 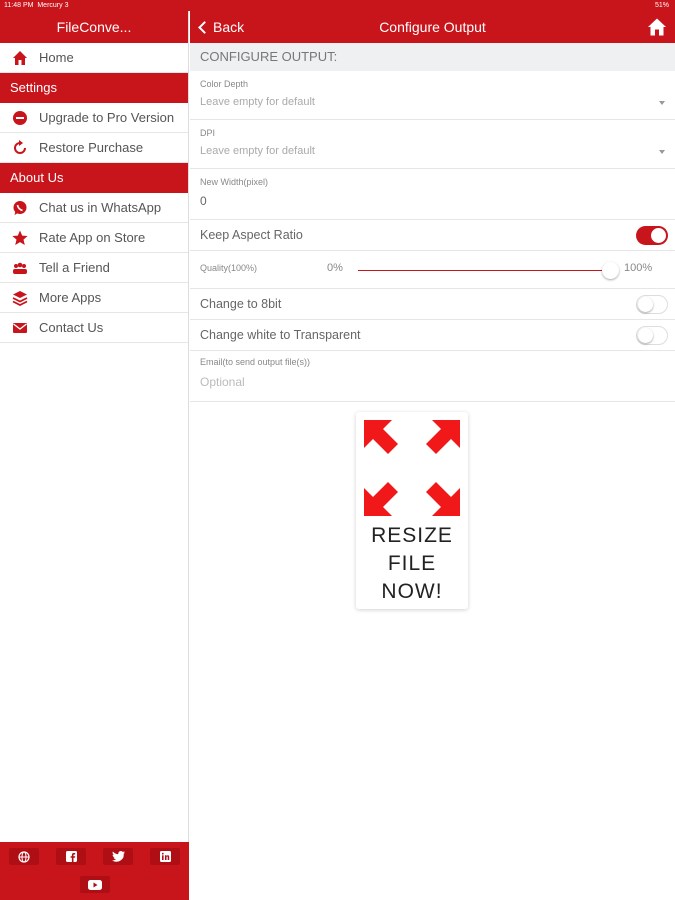 What do you see at coordinates (165, 856) in the screenshot?
I see `linkedin-icon` at bounding box center [165, 856].